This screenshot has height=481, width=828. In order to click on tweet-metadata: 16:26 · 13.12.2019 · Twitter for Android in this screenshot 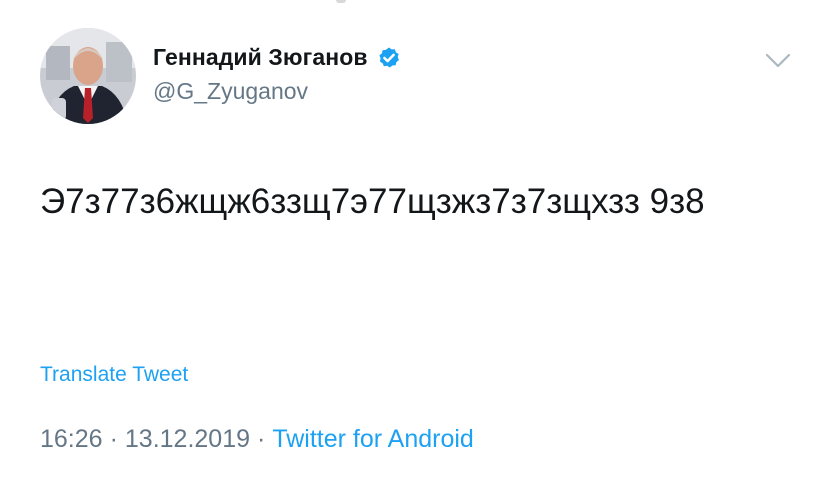, I will do `click(257, 439)`.